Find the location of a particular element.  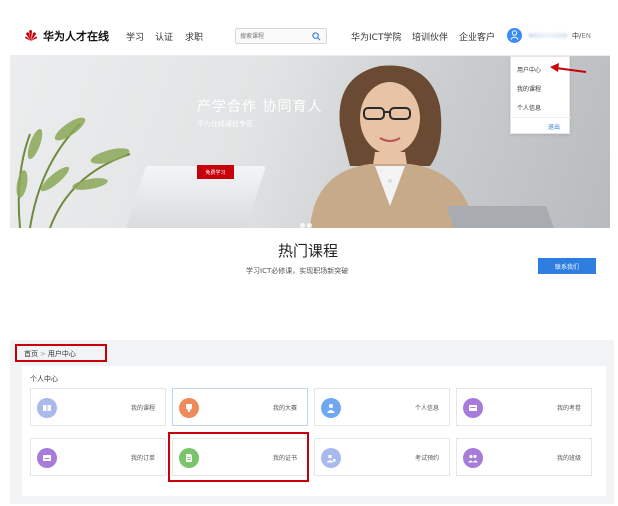

breadcrumb: 首页 > 用户中心 is located at coordinates (50, 354).